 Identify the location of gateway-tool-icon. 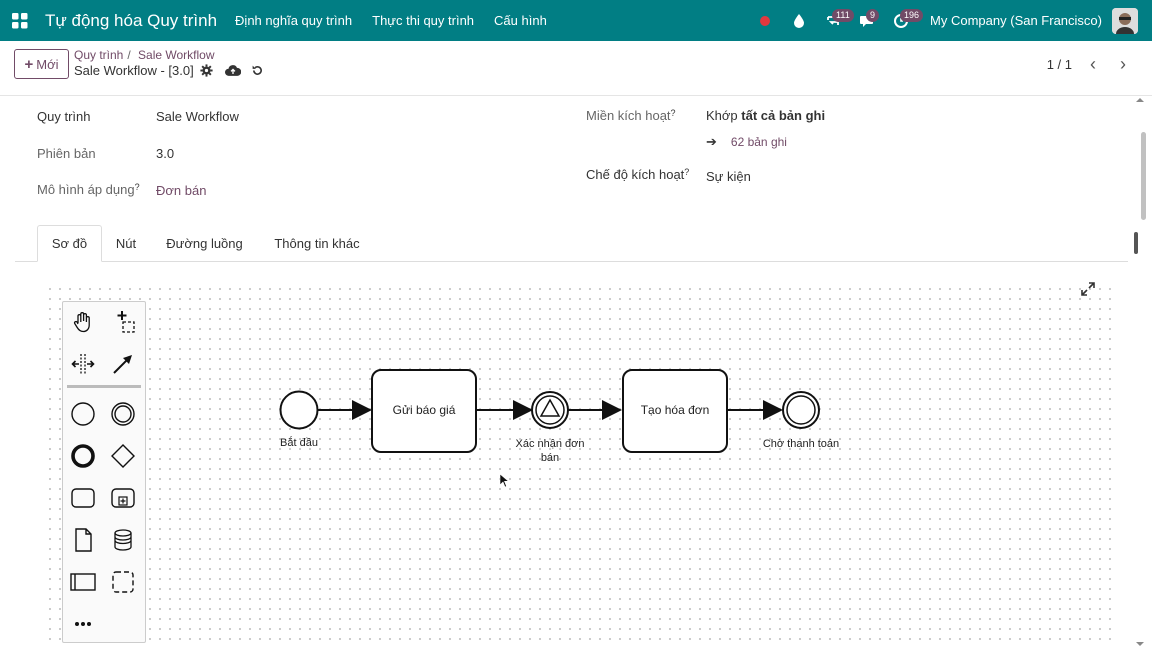
(123, 456).